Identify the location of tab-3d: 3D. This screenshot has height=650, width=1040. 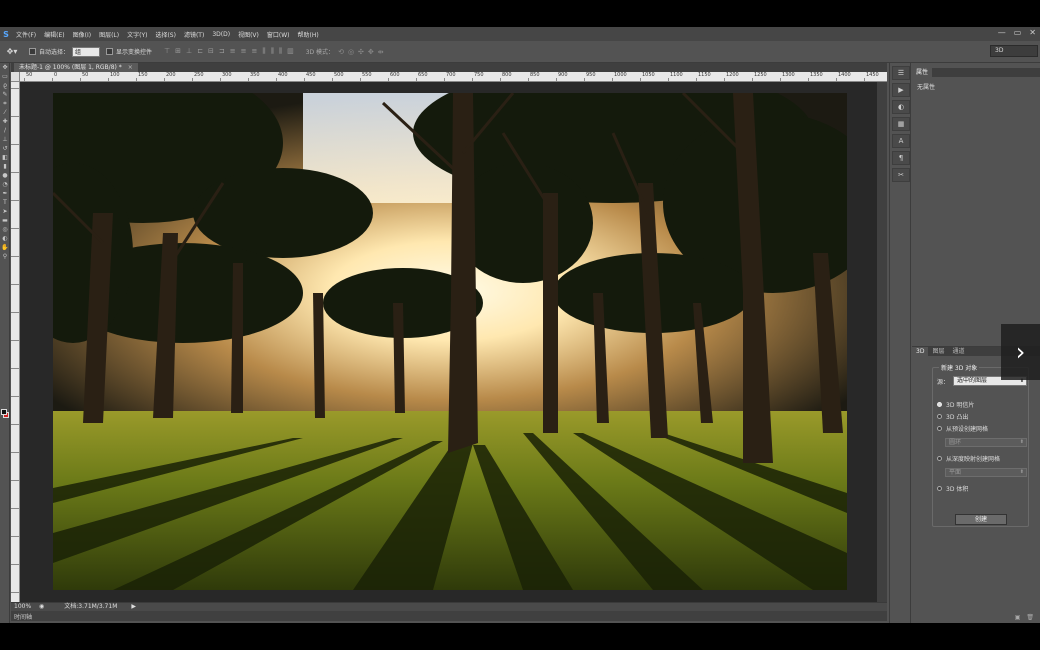
(920, 351).